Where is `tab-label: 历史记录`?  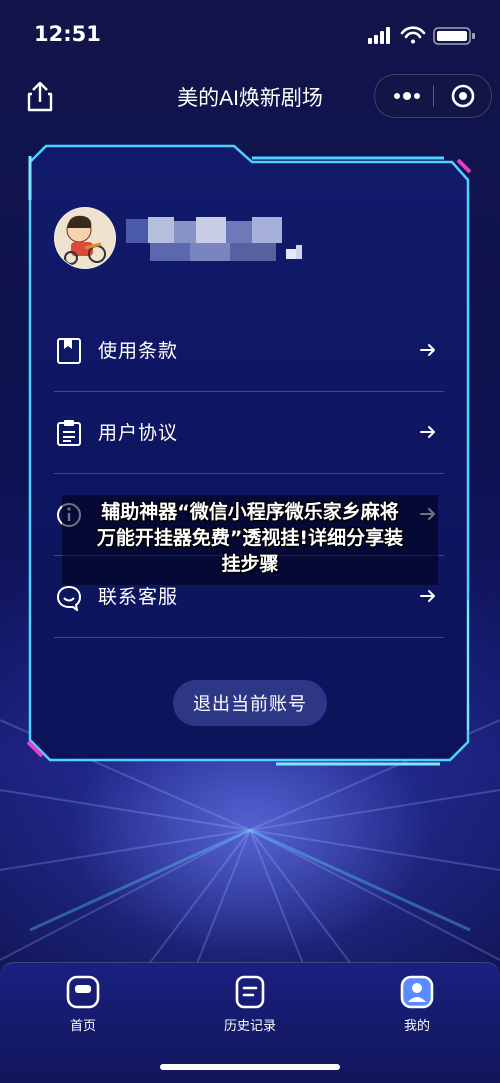 tab-label: 历史记录 is located at coordinates (249, 1025).